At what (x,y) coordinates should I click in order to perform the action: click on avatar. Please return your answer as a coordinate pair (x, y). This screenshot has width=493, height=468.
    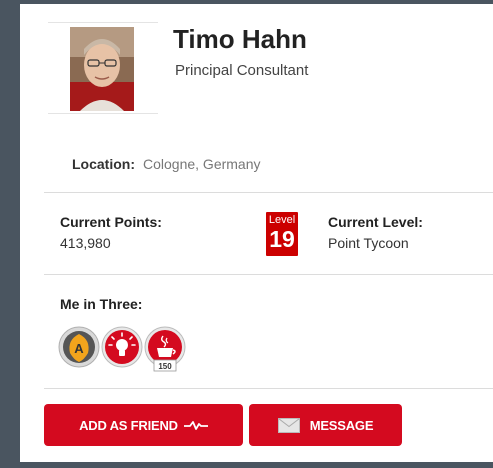
    Looking at the image, I should click on (103, 68).